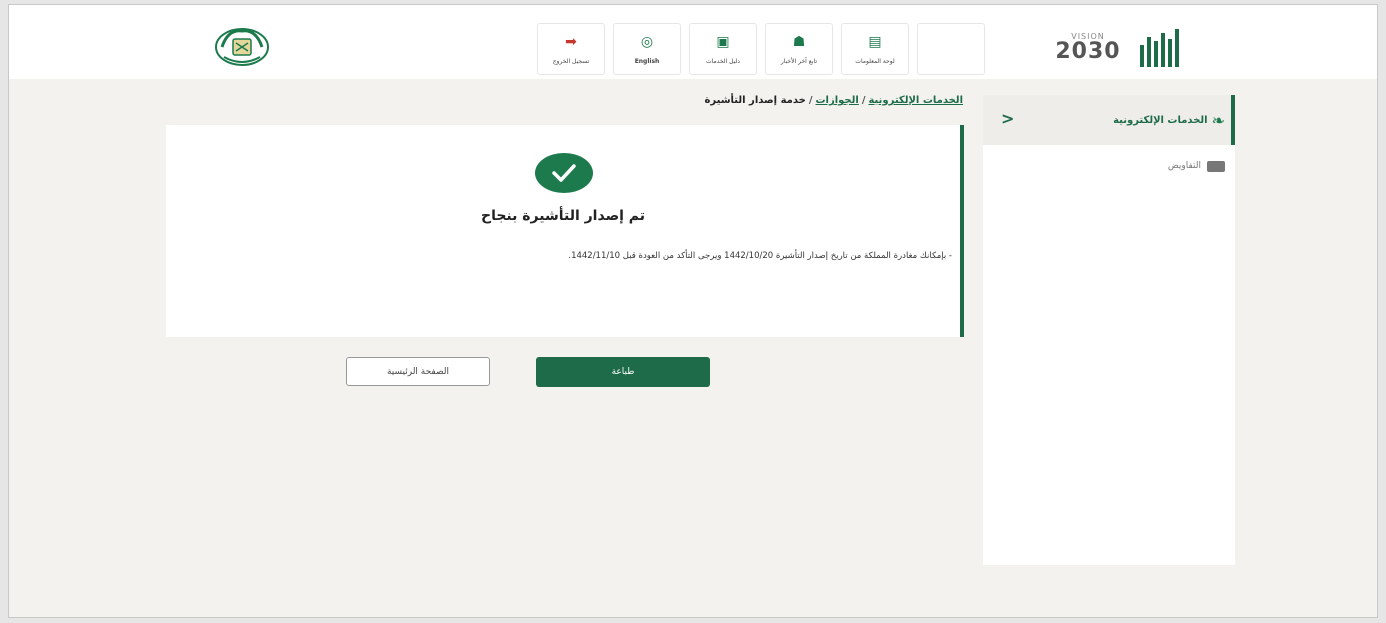 This screenshot has width=1386, height=623. I want to click on news-icon: ☗, so click(799, 41).